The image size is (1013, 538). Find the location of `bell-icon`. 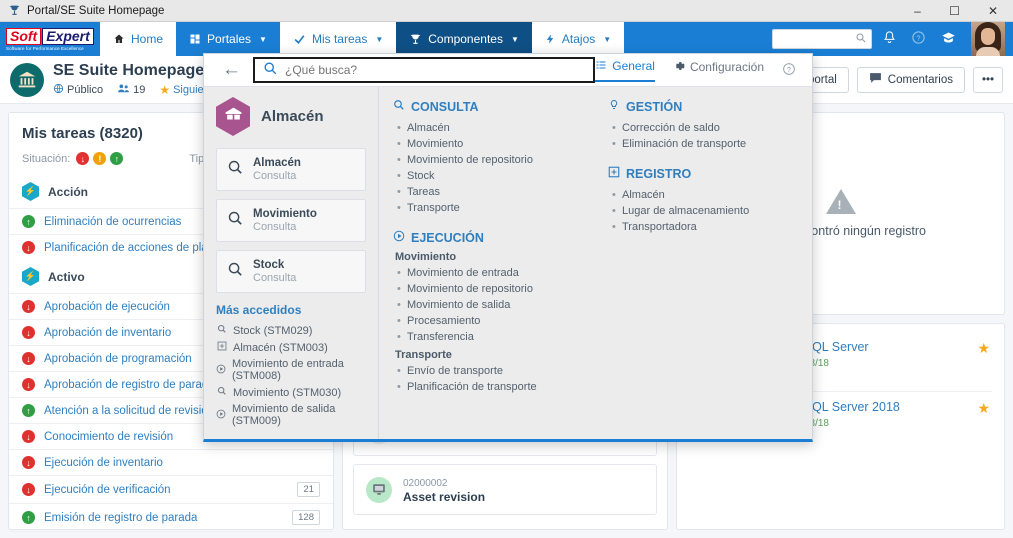

bell-icon is located at coordinates (889, 39).